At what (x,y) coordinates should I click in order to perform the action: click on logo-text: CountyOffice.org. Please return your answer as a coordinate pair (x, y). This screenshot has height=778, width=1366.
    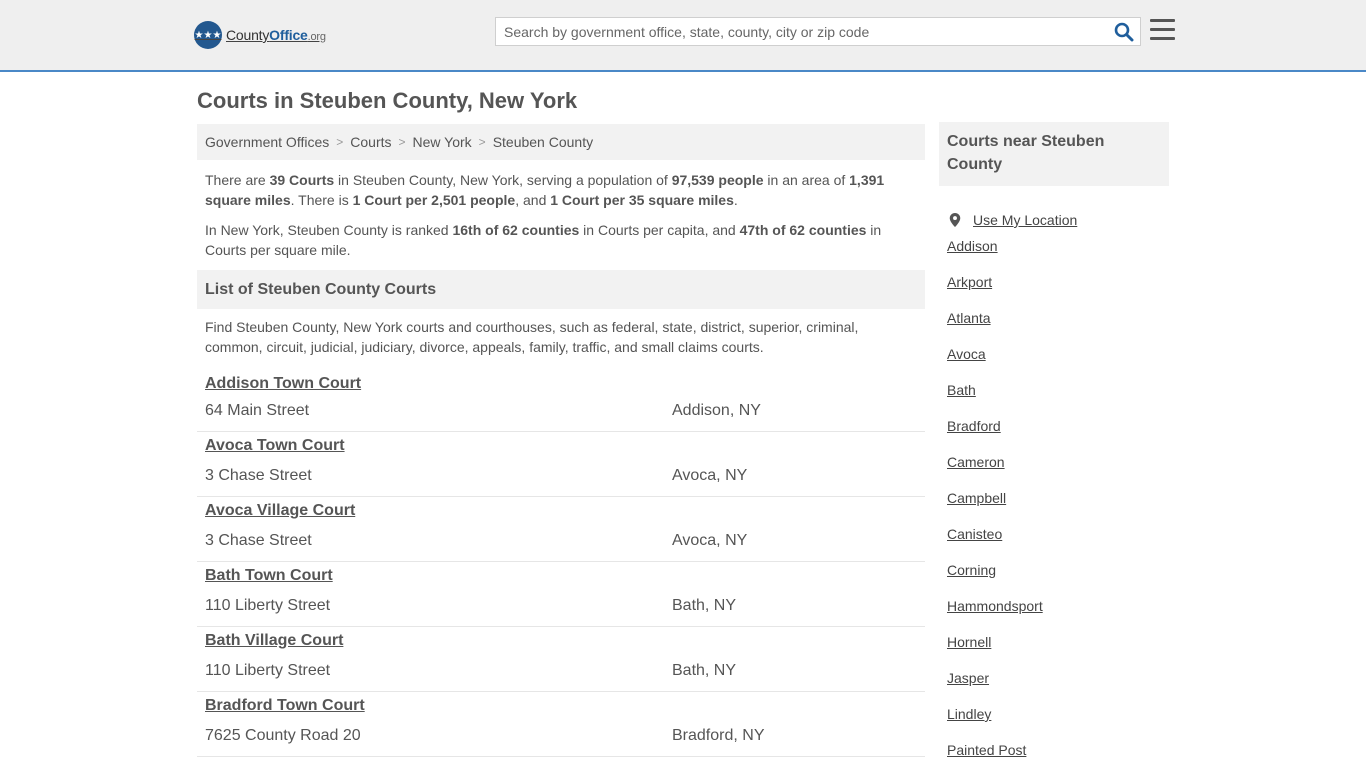
    Looking at the image, I should click on (276, 35).